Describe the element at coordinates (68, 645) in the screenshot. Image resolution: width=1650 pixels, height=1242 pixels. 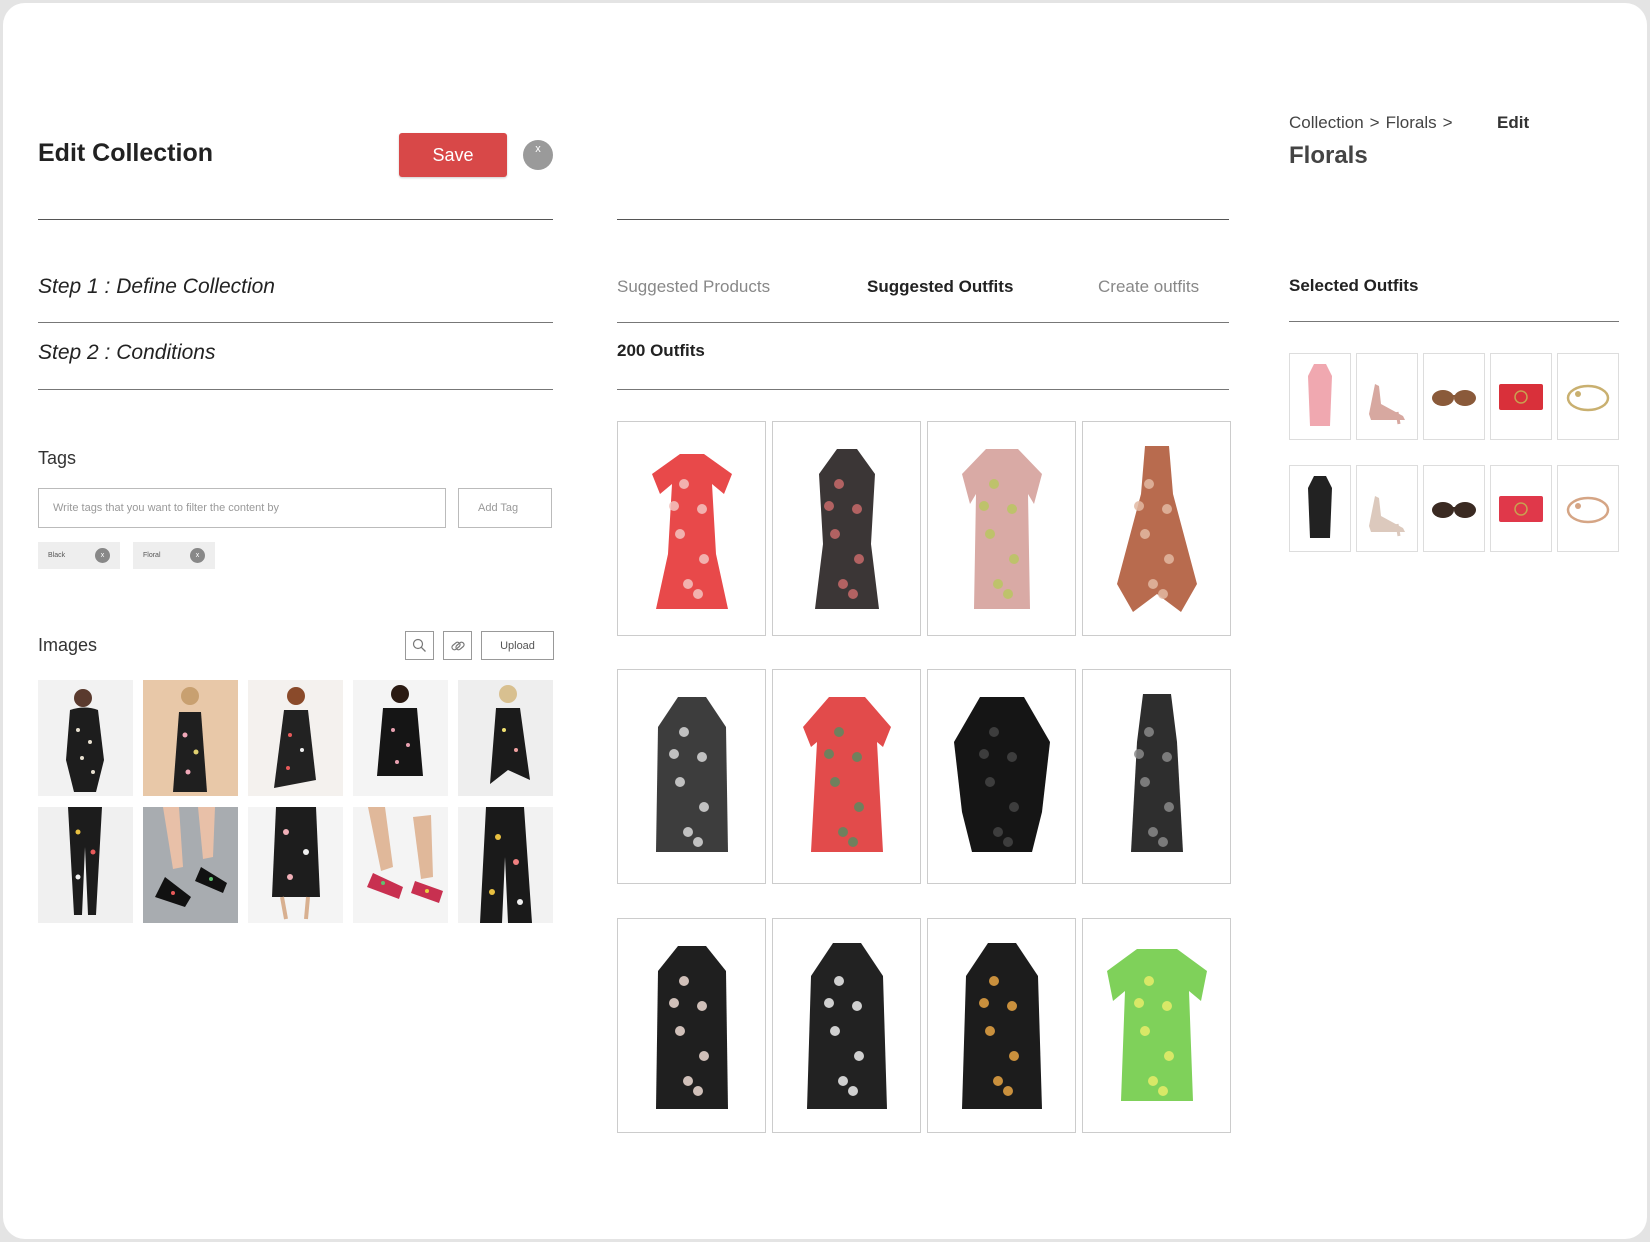
I see `images-label: Images` at that location.